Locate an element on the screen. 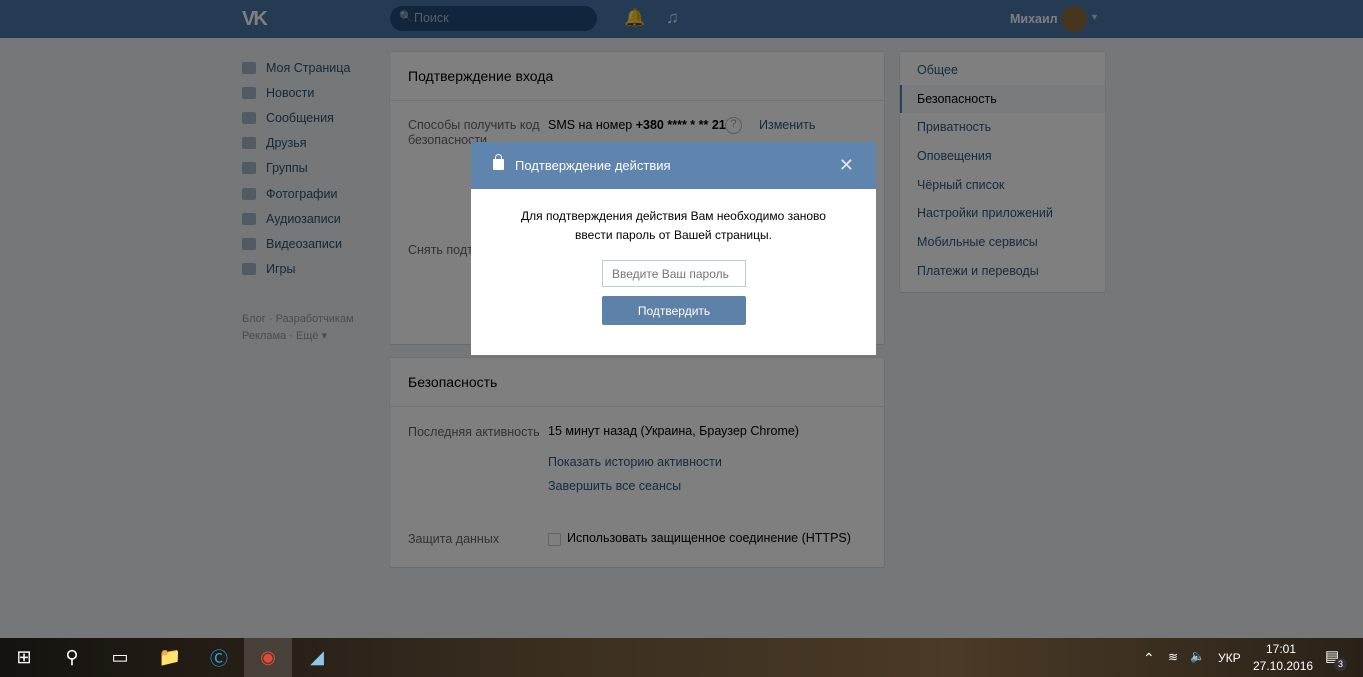 Image resolution: width=1363 pixels, height=677 pixels. modal-header: Подтверждение действия ✕ is located at coordinates (673, 165).